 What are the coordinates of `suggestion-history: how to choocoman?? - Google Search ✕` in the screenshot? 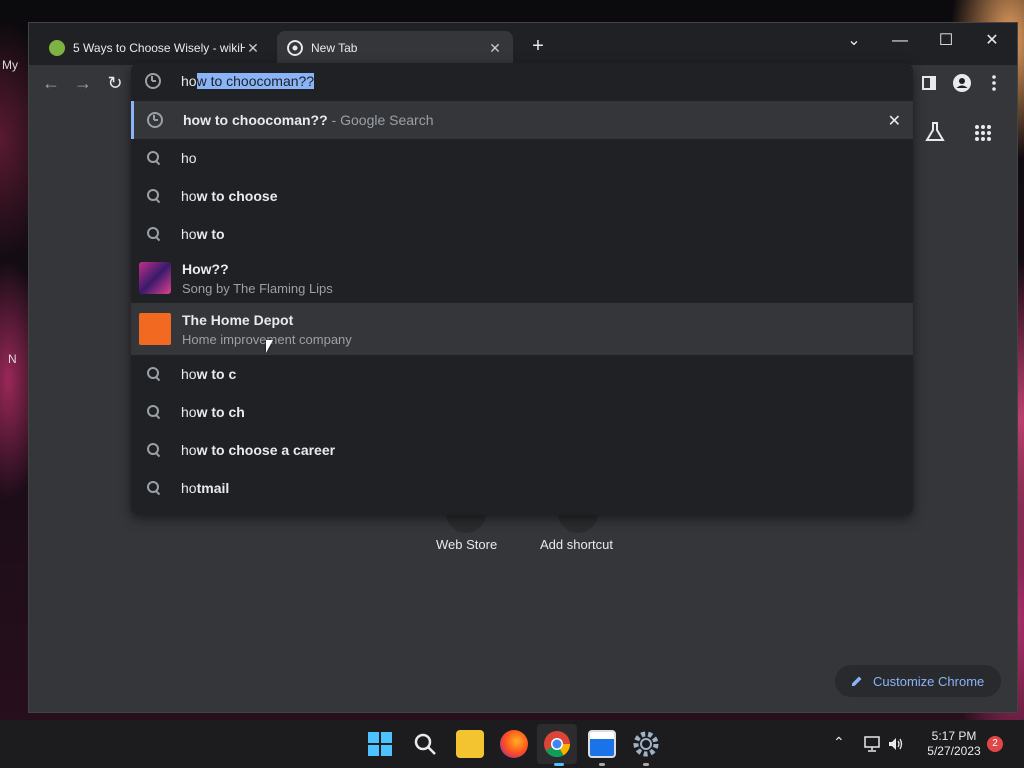 It's located at (522, 120).